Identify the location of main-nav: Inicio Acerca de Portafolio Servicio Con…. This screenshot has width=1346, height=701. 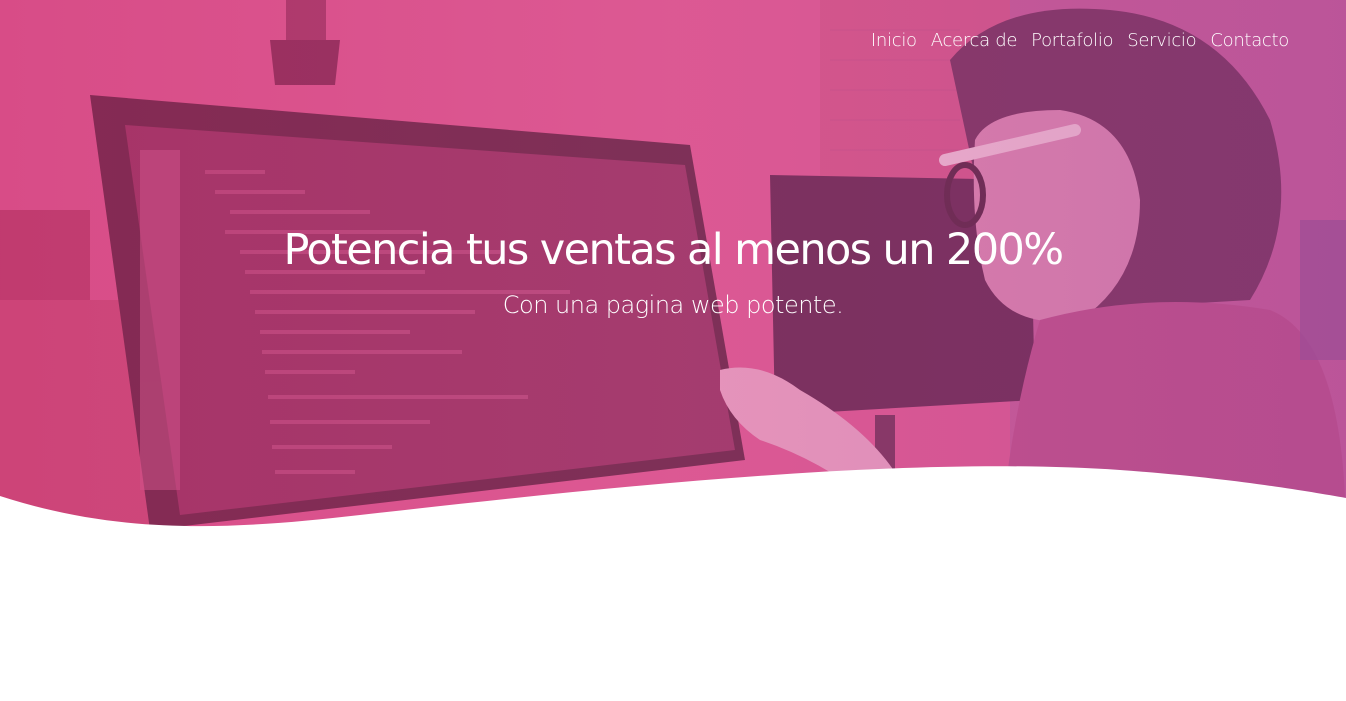
(1080, 40).